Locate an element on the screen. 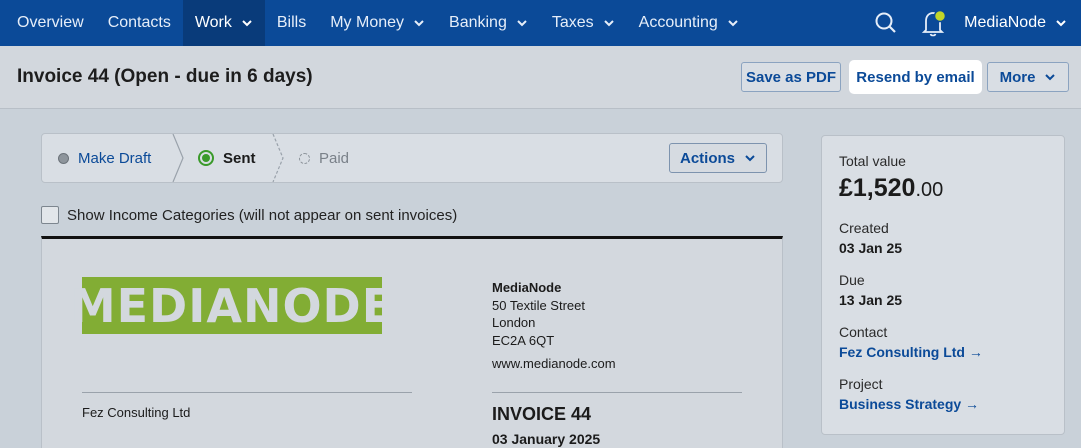 Image resolution: width=1081 pixels, height=448 pixels. show-income-categories-checkbox is located at coordinates (50, 215).